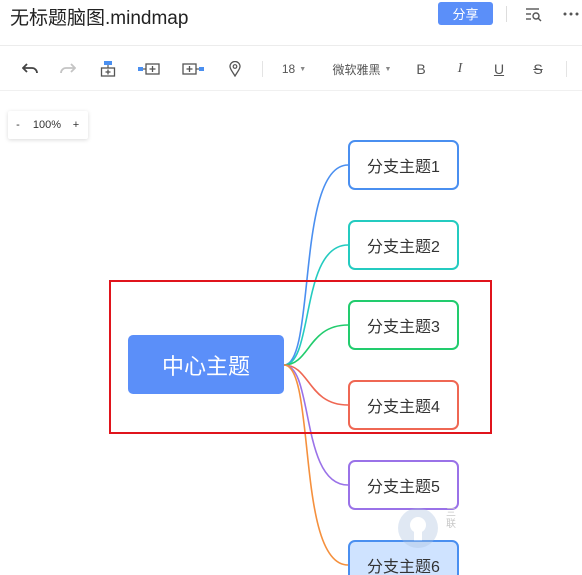 The image size is (582, 575). I want to click on watermark-line-1: 三, so click(451, 513).